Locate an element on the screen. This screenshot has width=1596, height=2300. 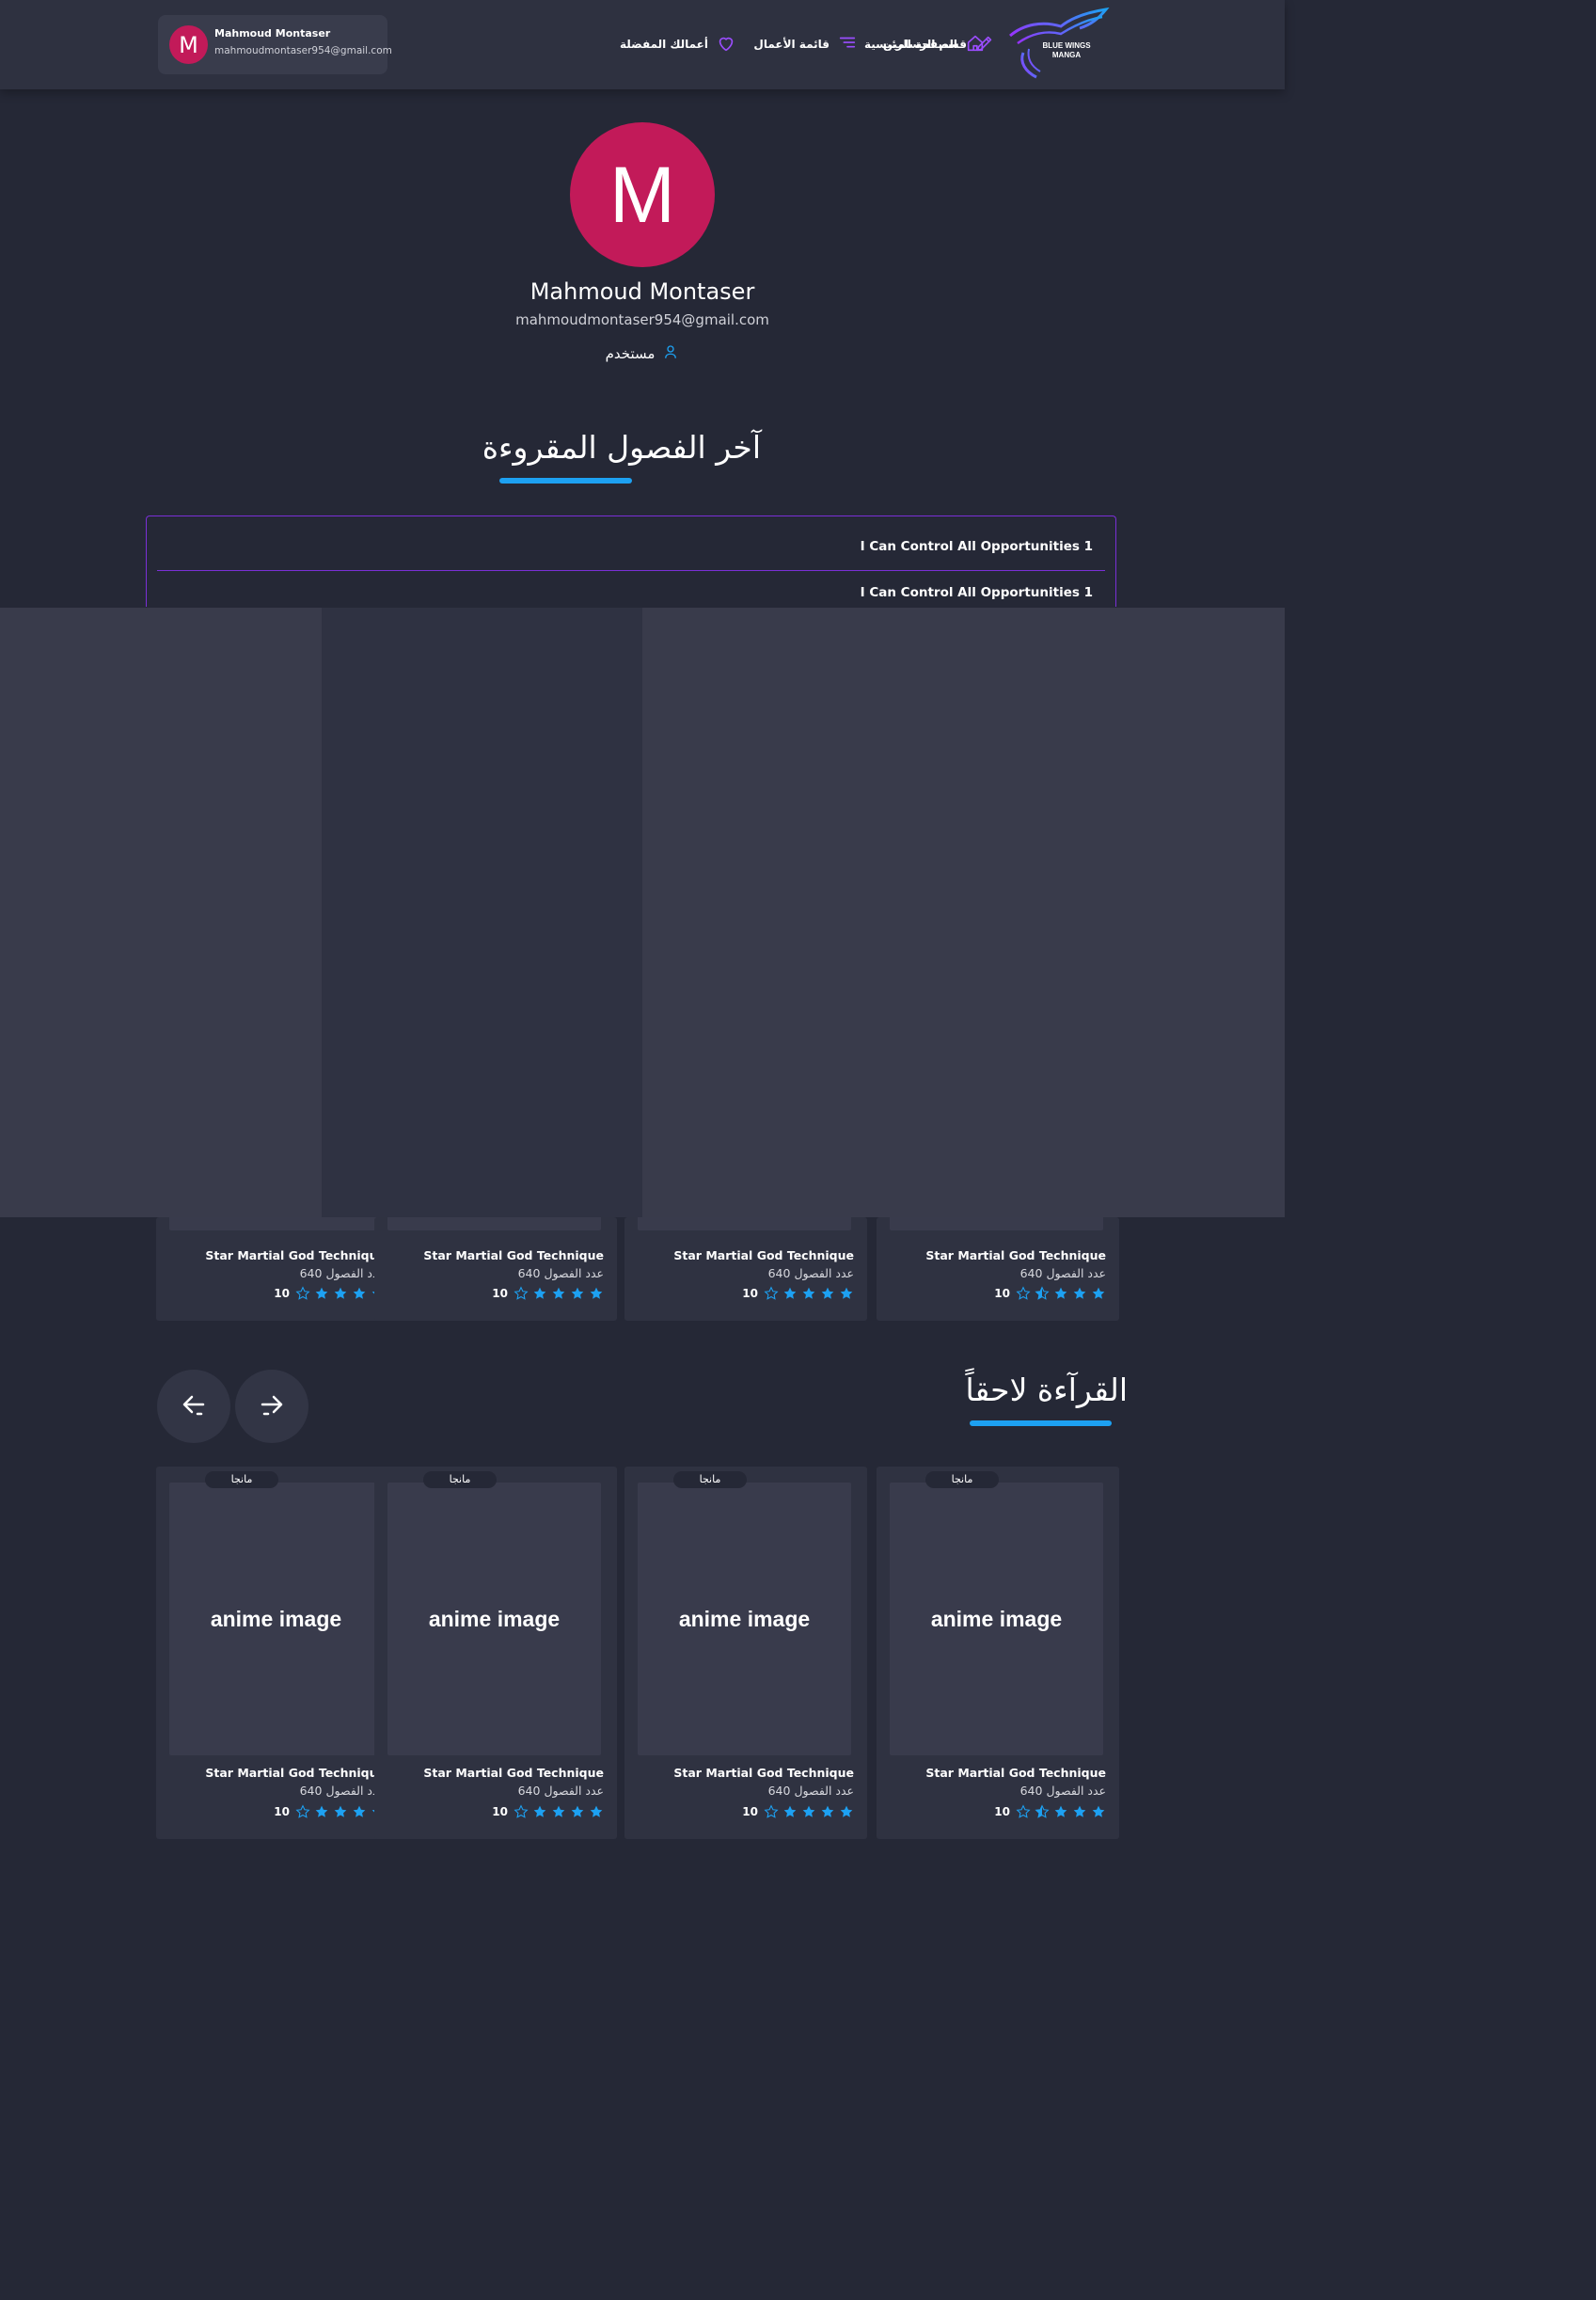
chapter-divider is located at coordinates (631, 570).